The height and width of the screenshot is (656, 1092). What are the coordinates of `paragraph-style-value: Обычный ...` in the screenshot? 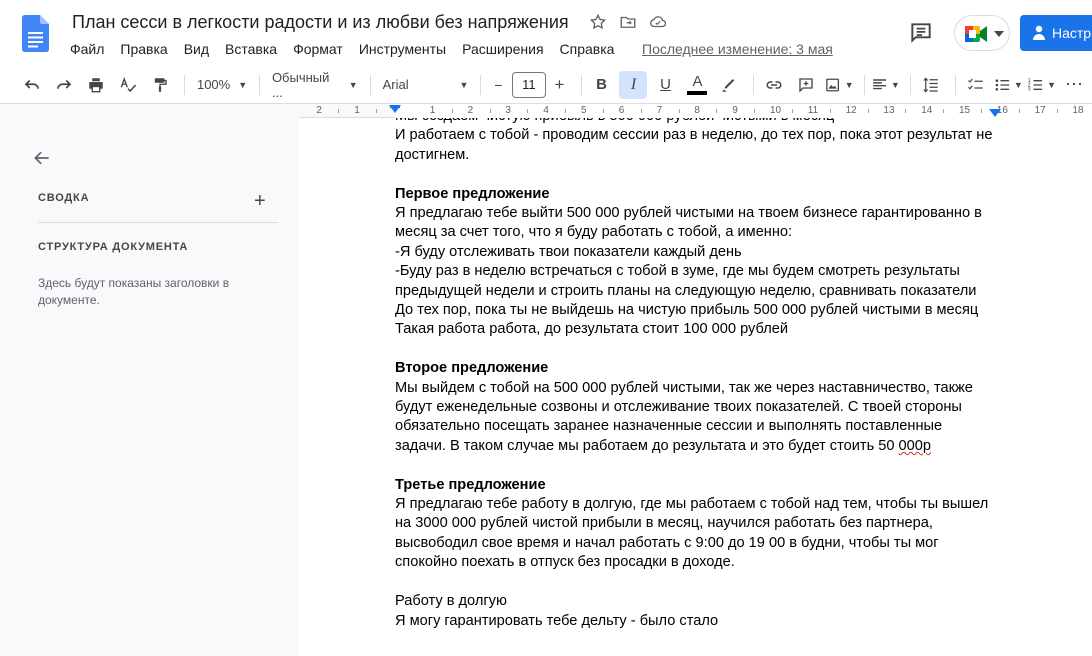 It's located at (300, 84).